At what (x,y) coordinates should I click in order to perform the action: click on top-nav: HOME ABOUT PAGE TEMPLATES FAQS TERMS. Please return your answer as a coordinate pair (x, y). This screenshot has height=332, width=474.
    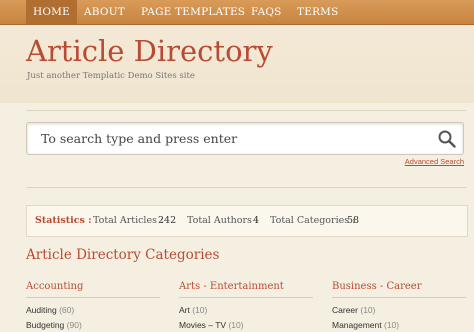
    Looking at the image, I should click on (237, 12).